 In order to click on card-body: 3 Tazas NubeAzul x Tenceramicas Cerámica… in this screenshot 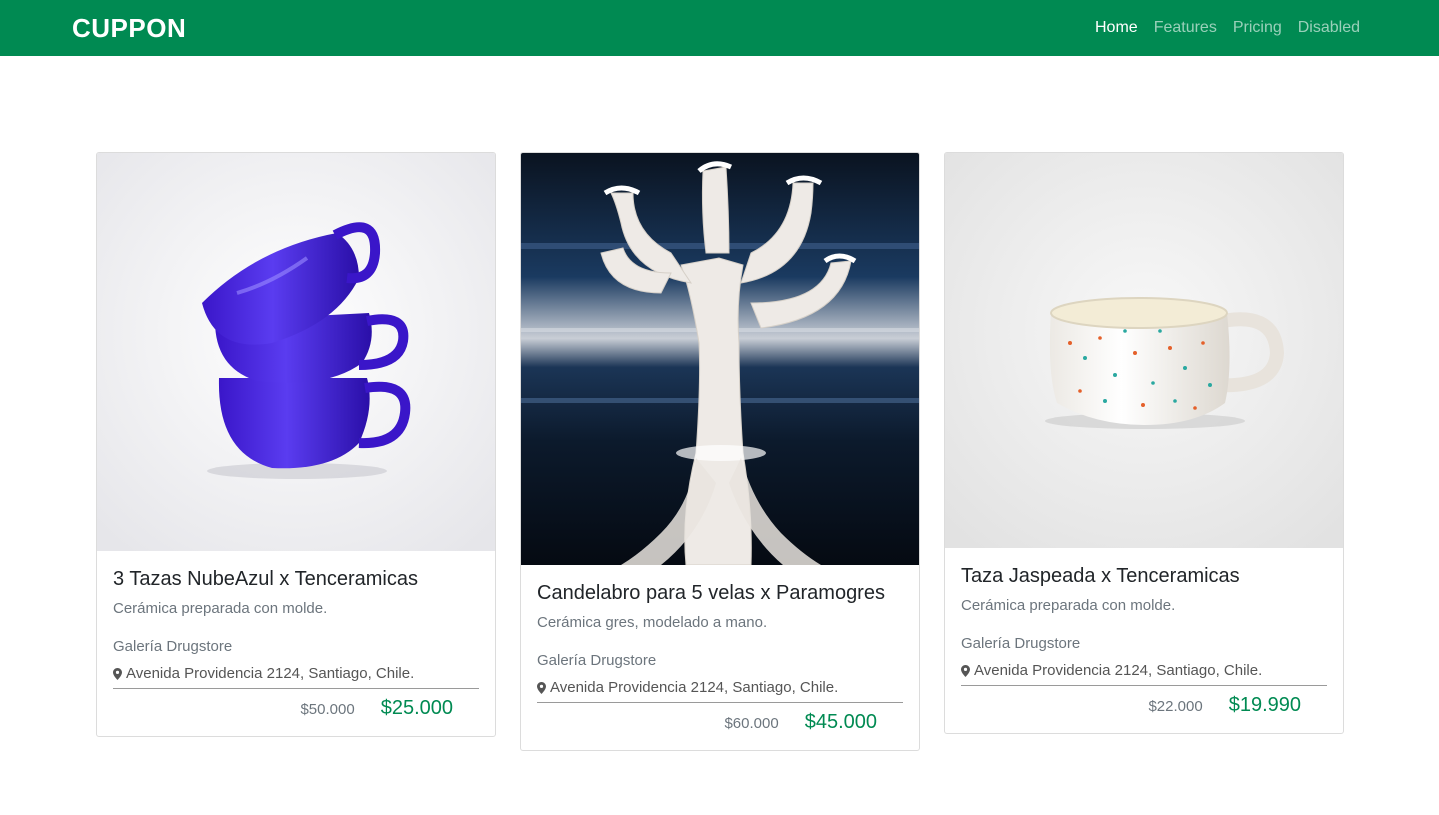, I will do `click(296, 651)`.